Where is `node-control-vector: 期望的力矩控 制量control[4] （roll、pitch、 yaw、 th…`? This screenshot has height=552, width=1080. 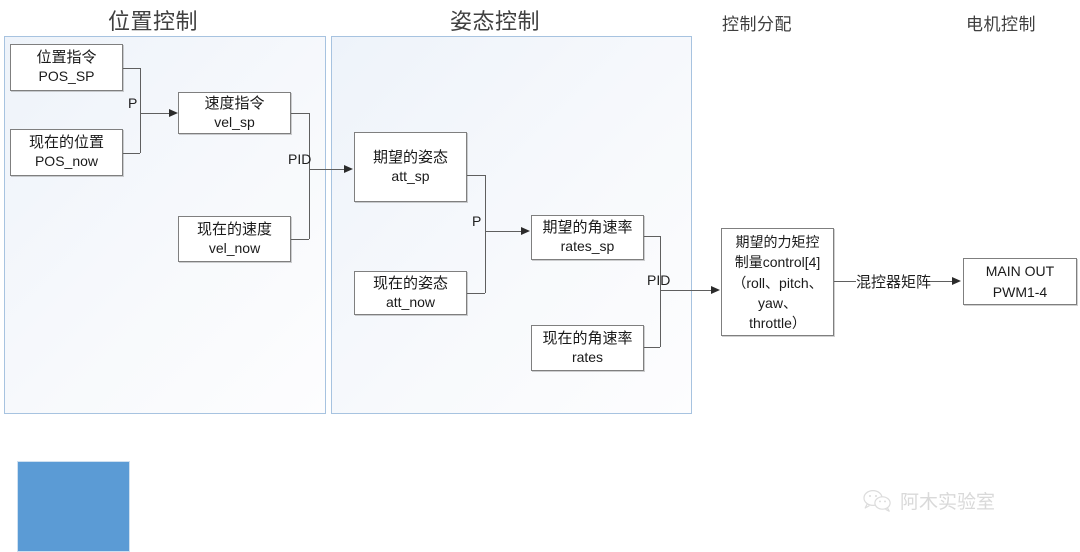
node-control-vector: 期望的力矩控 制量control[4] （roll、pitch、 yaw、 th… is located at coordinates (777, 282).